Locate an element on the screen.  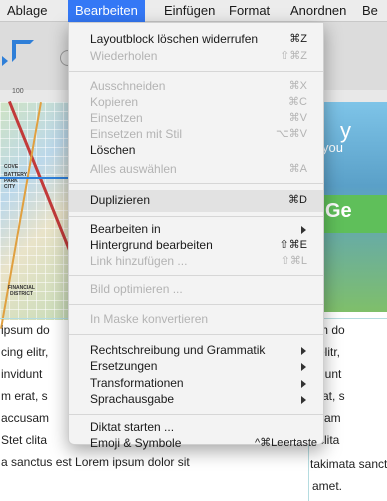
body-text-line: cing elitr, is located at coordinates (24, 352).